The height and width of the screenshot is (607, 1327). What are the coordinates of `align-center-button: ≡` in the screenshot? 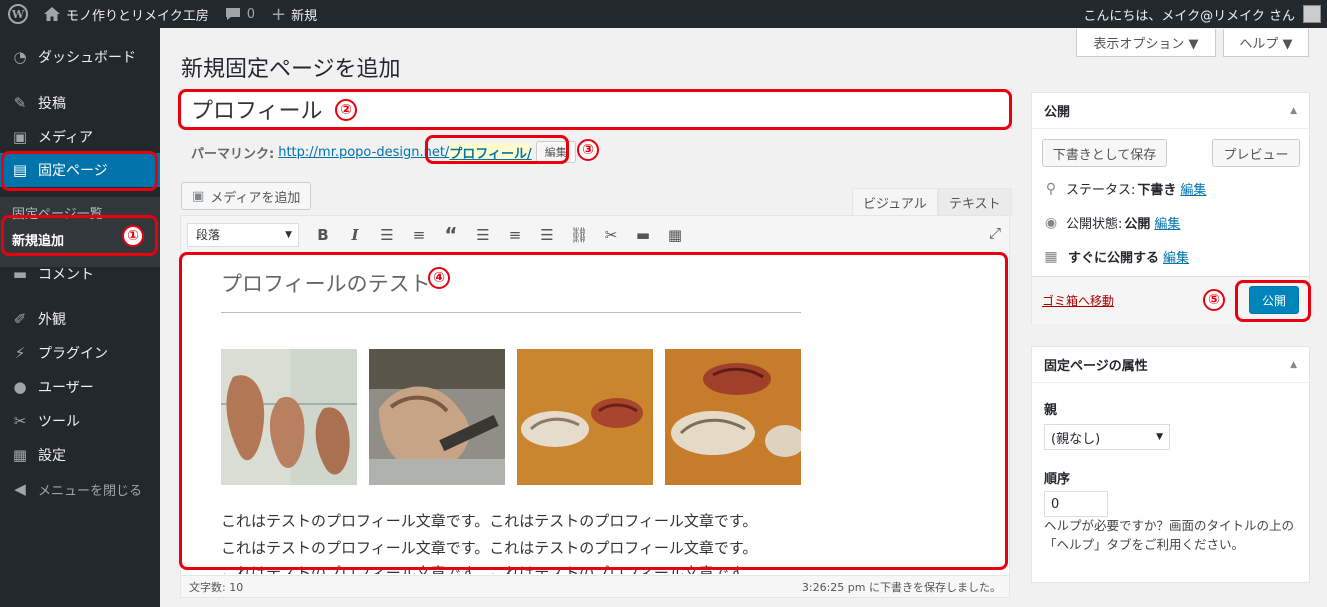 It's located at (515, 235).